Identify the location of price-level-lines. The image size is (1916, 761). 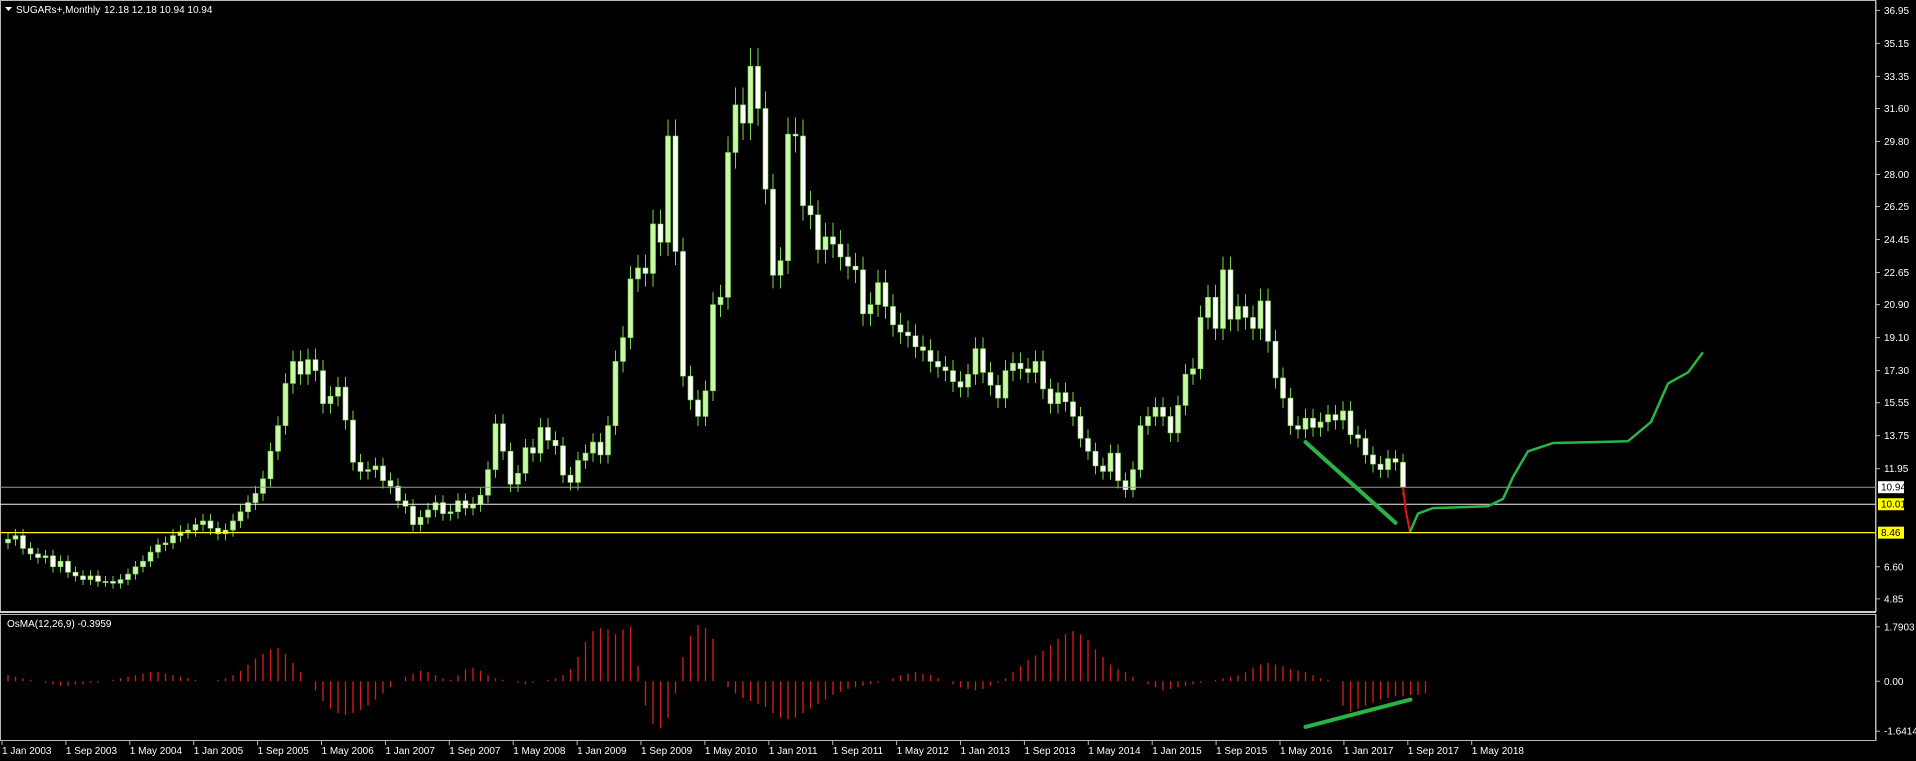
(938, 510).